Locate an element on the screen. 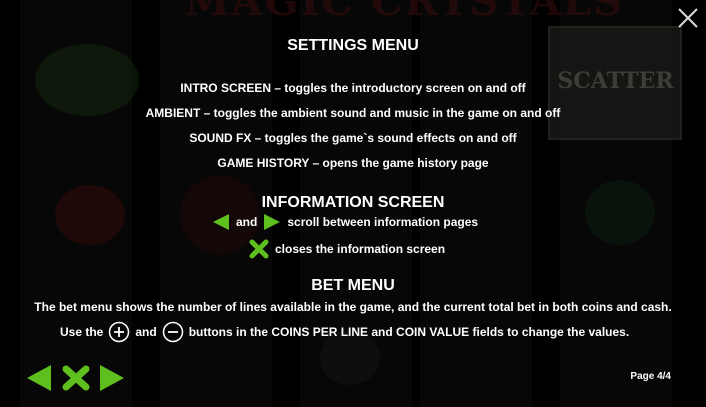  bet-heading: BET MENU is located at coordinates (353, 285).